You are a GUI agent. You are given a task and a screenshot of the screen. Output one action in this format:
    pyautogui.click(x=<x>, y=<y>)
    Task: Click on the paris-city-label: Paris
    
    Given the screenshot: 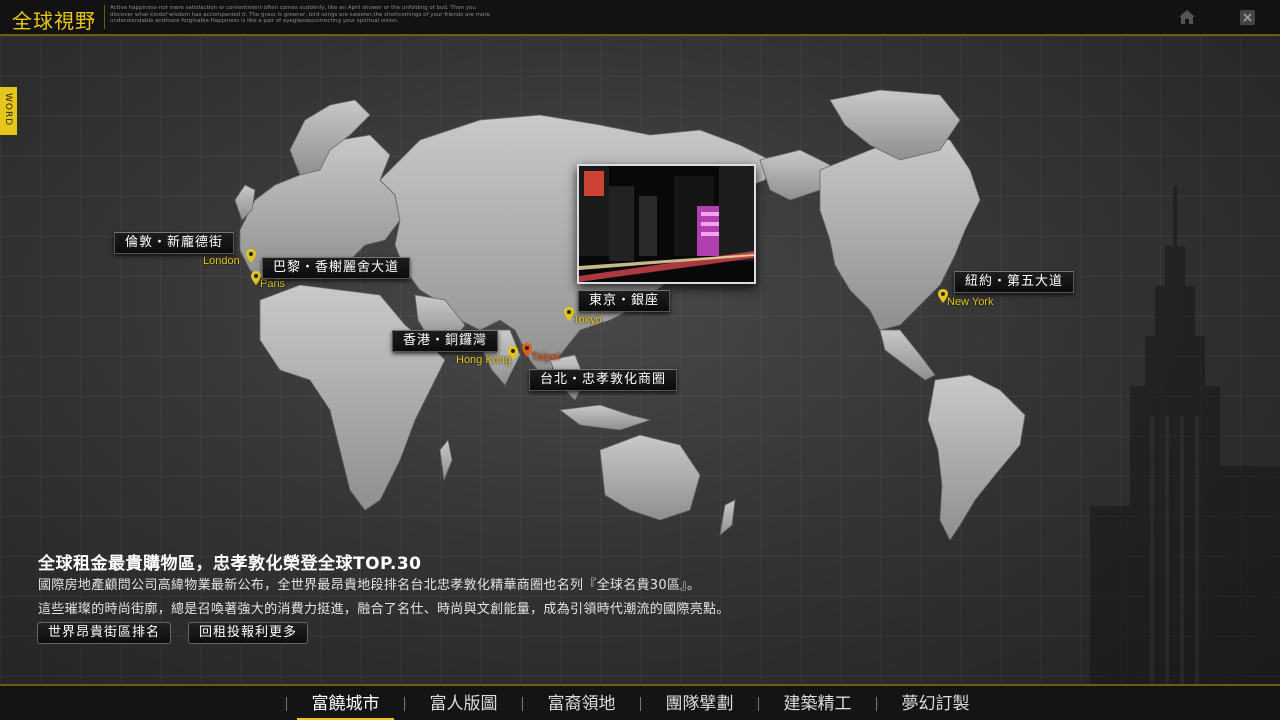 What is the action you would take?
    pyautogui.click(x=273, y=284)
    